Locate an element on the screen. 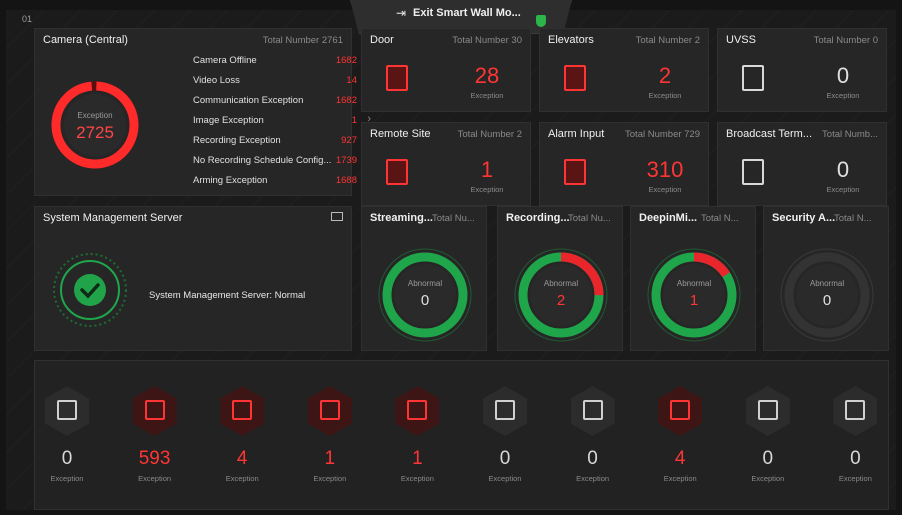  camera-exception-row: Camera Offline 1682 › is located at coordinates (283, 61).